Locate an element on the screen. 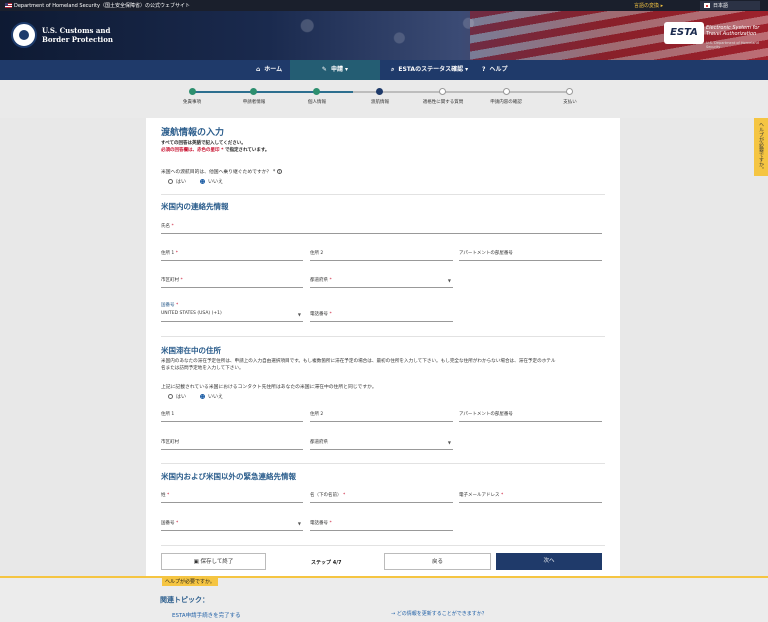 The width and height of the screenshot is (768, 622). contact-city-field: 市区町村 * is located at coordinates (232, 282).